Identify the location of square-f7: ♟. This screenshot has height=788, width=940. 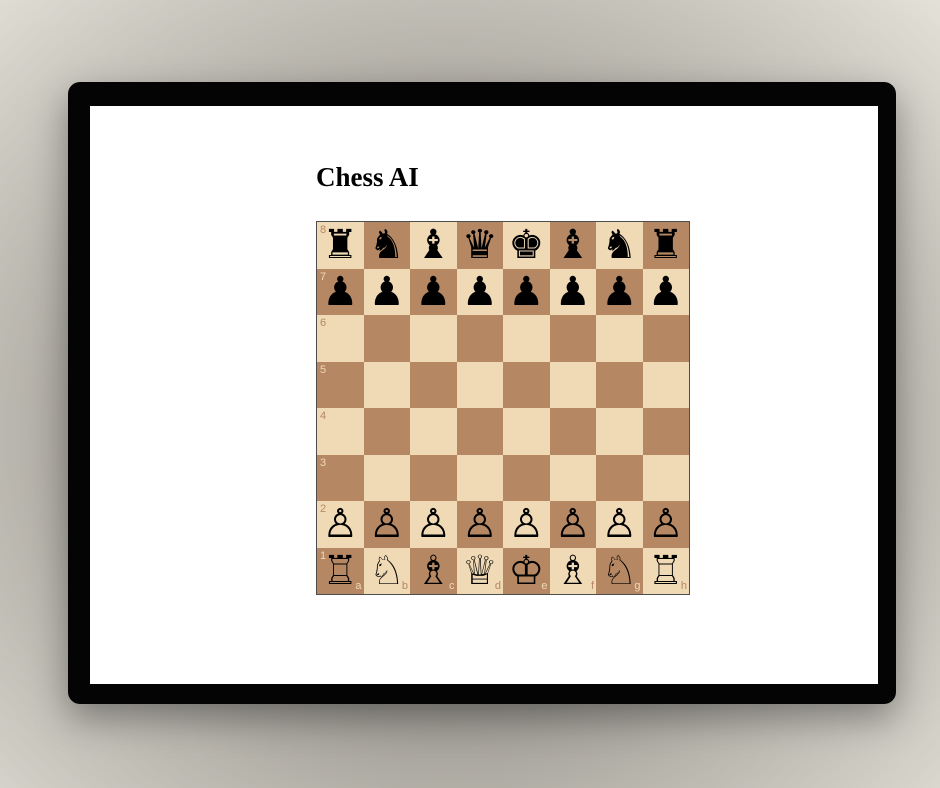
(573, 292).